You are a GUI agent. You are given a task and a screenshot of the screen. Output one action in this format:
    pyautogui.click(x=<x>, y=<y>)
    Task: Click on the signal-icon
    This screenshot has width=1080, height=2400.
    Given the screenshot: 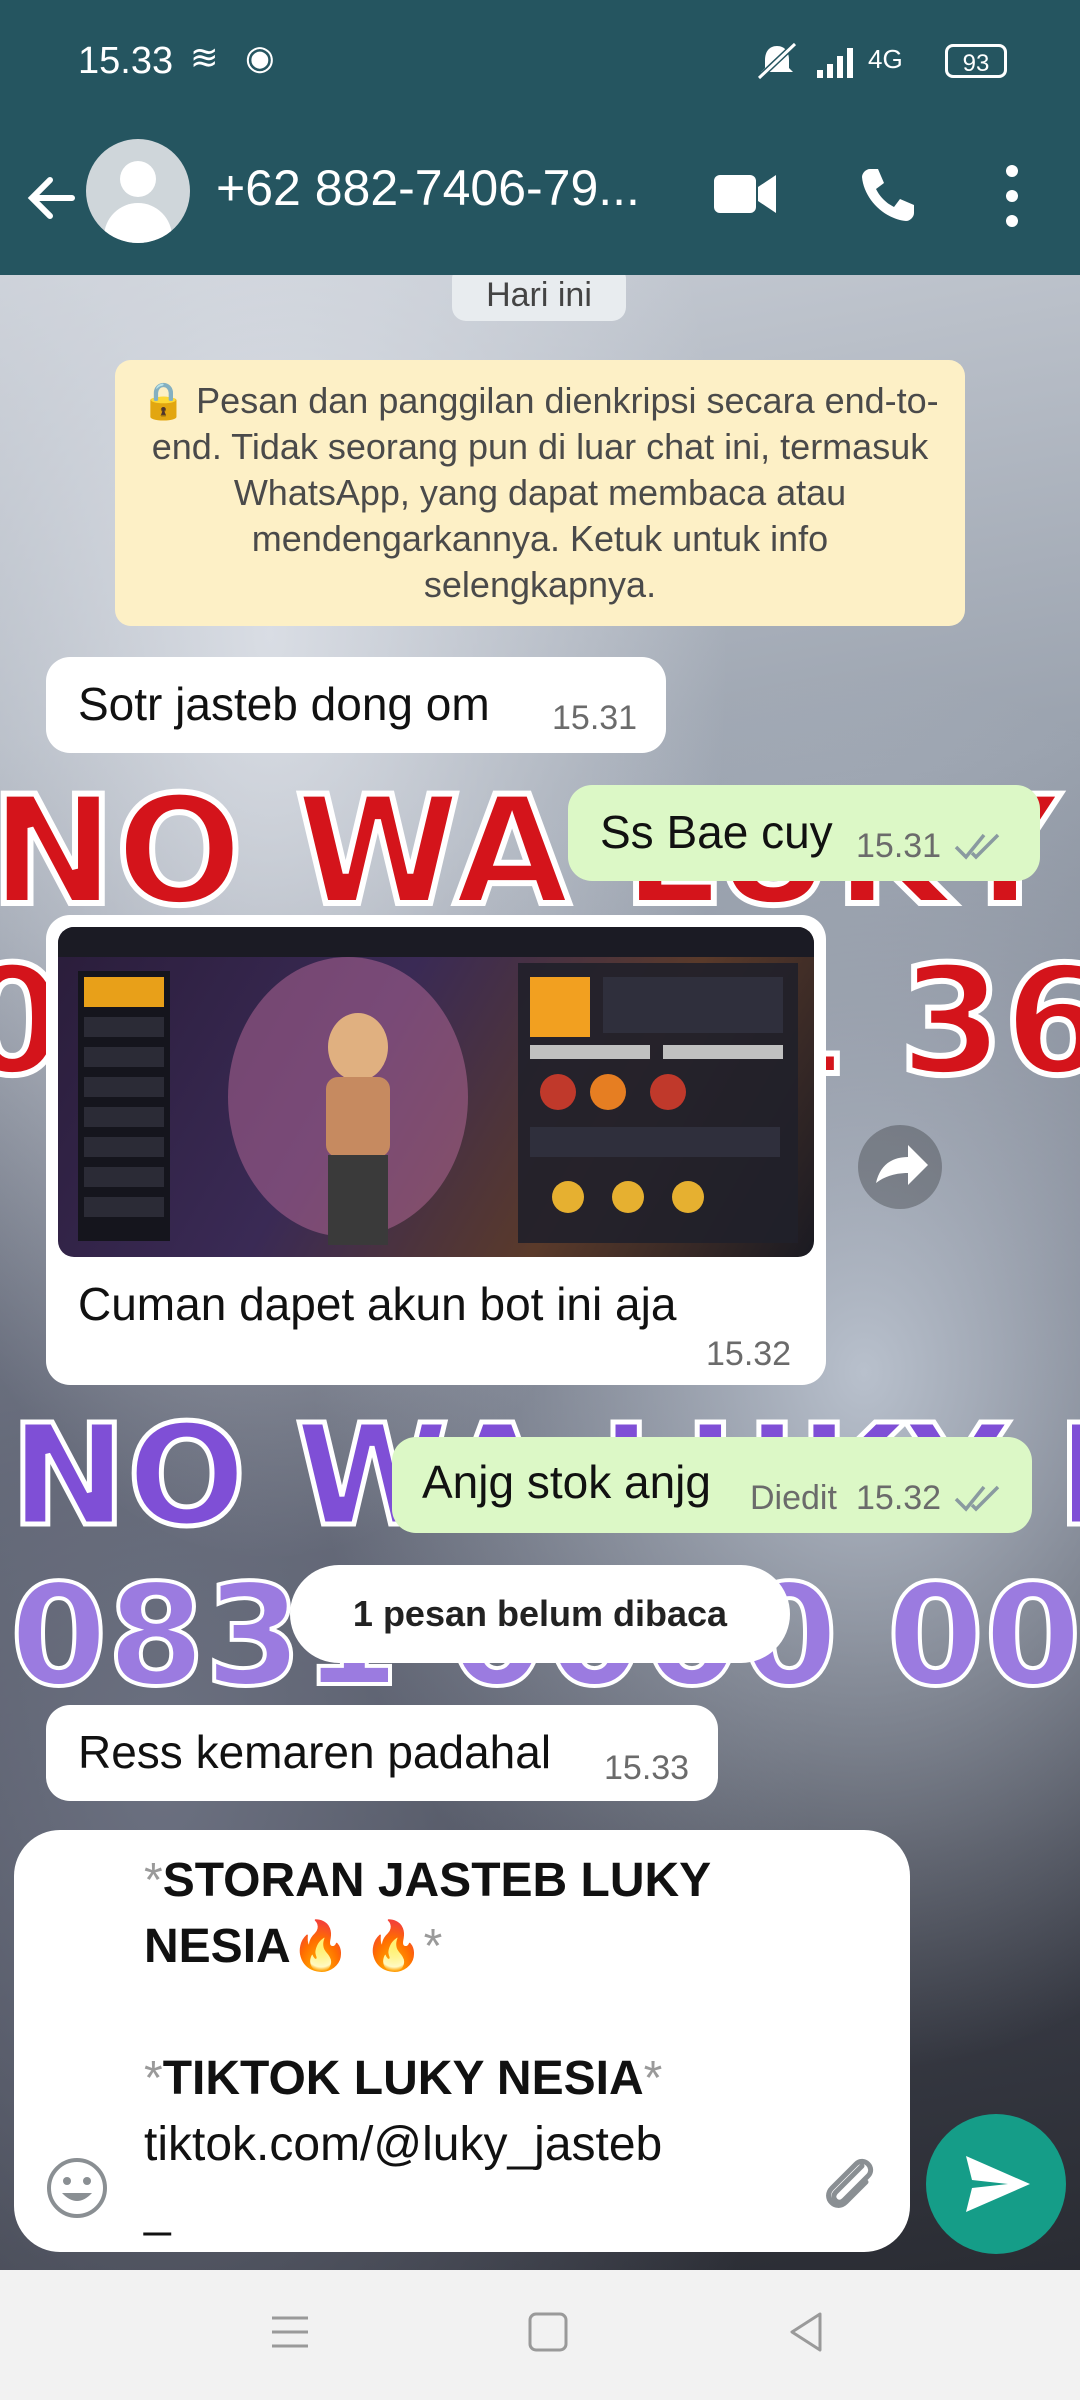 What is the action you would take?
    pyautogui.click(x=835, y=63)
    